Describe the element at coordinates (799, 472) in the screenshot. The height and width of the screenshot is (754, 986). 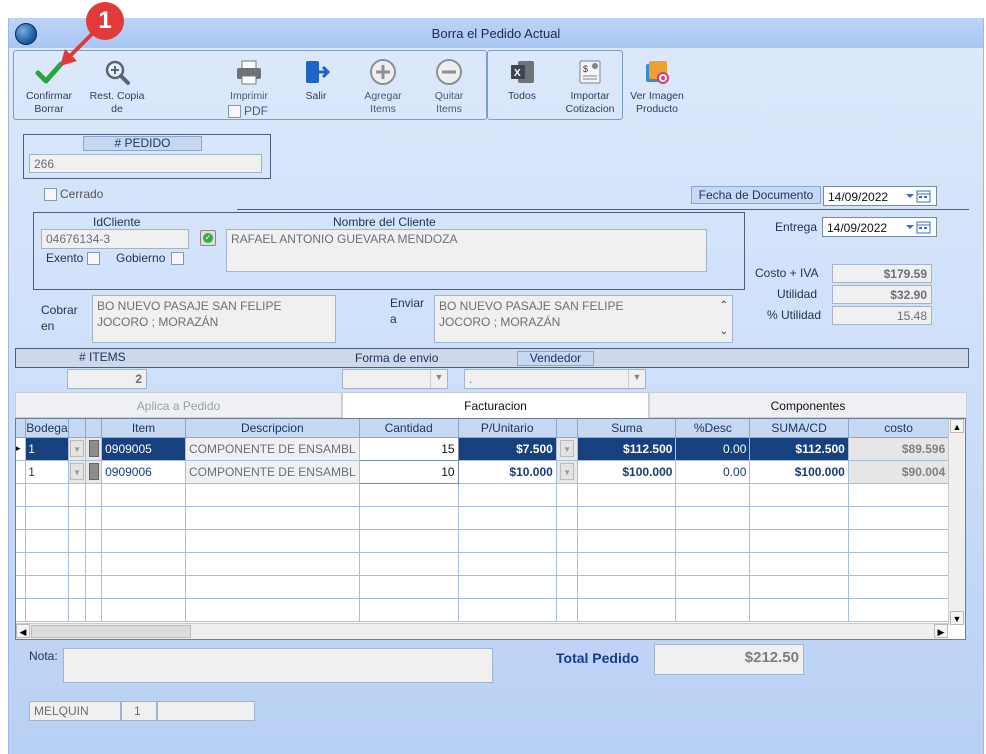
I see `grid-cell-sumacd: $100.000` at that location.